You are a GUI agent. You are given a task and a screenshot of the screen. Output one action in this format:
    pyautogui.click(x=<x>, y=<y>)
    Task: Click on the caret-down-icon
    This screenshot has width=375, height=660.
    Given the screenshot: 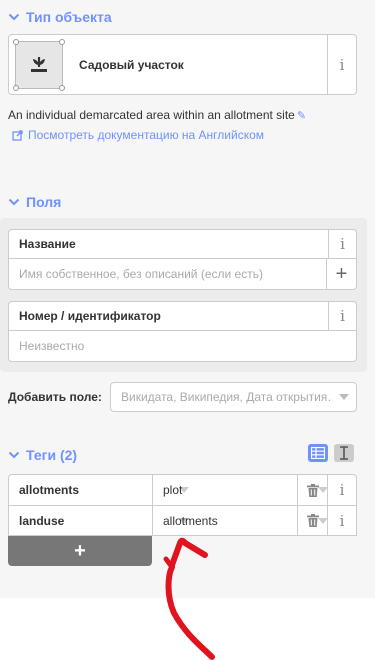 What is the action you would take?
    pyautogui.click(x=344, y=397)
    